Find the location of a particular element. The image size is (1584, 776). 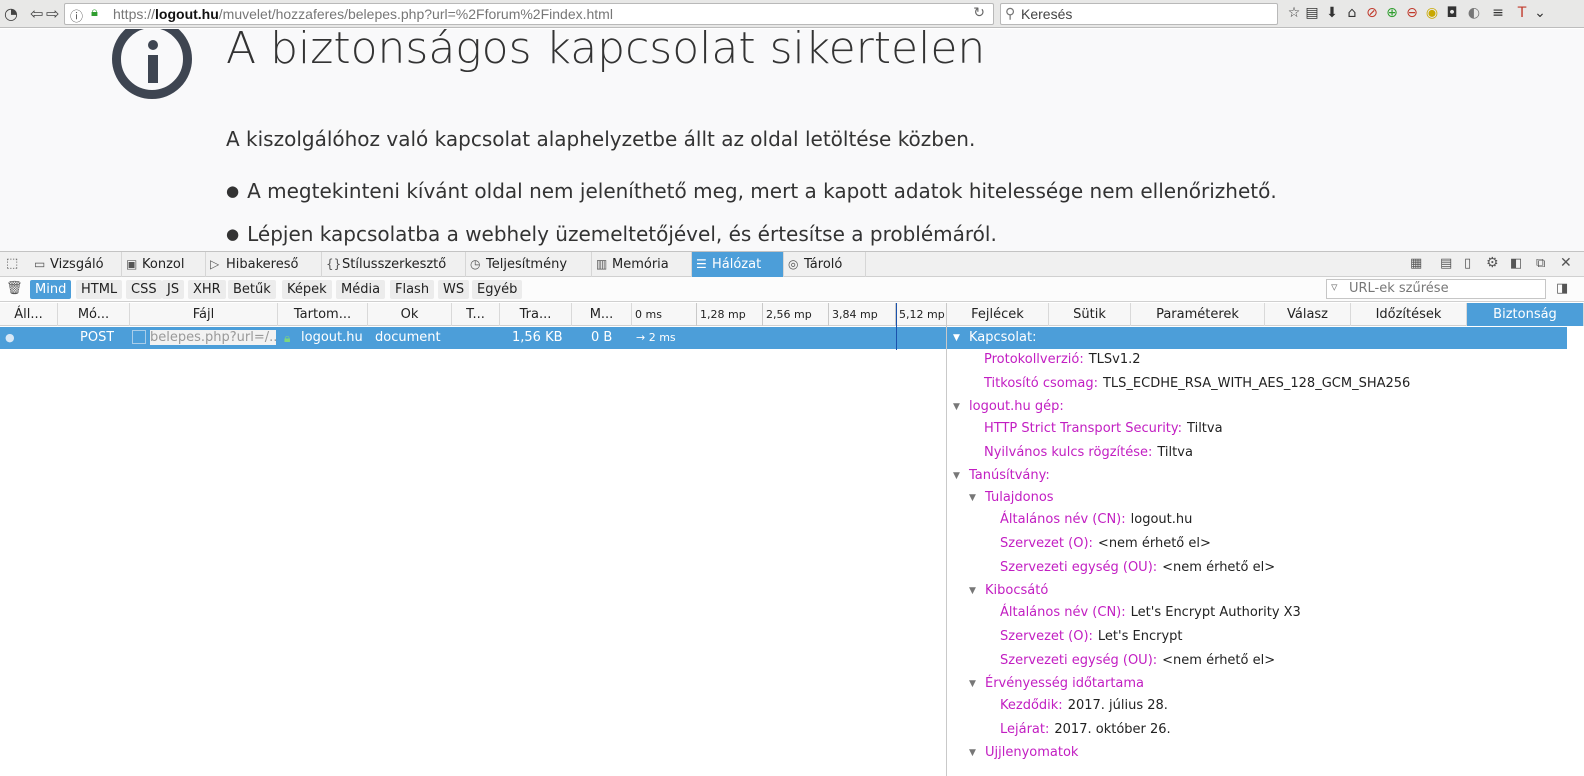

request-size: 0 B is located at coordinates (602, 337).